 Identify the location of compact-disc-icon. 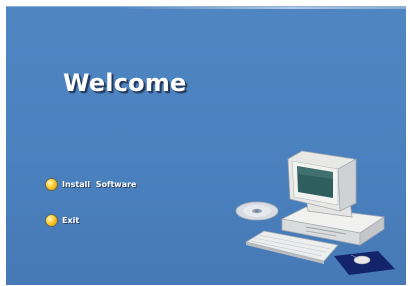
(257, 211).